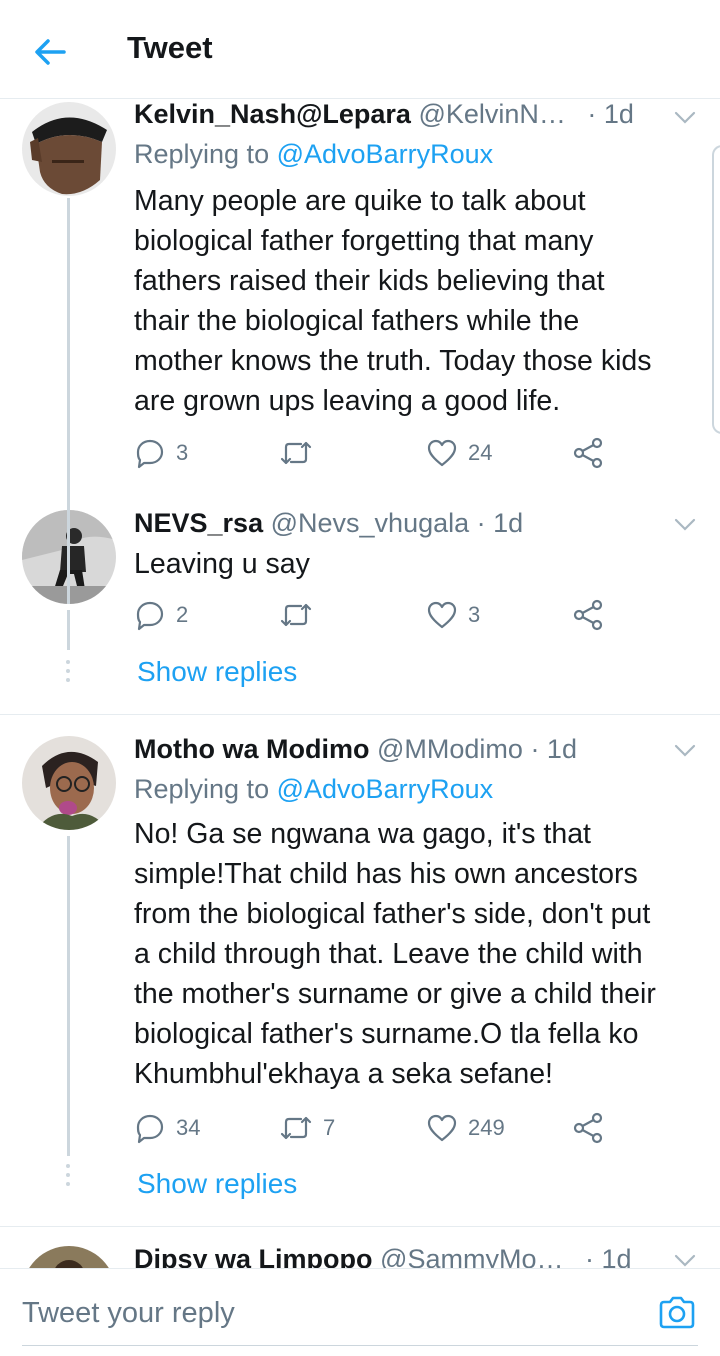 This screenshot has width=720, height=1356. What do you see at coordinates (272, 114) in the screenshot?
I see `author-name: Kelvin_Nash@Lepara` at bounding box center [272, 114].